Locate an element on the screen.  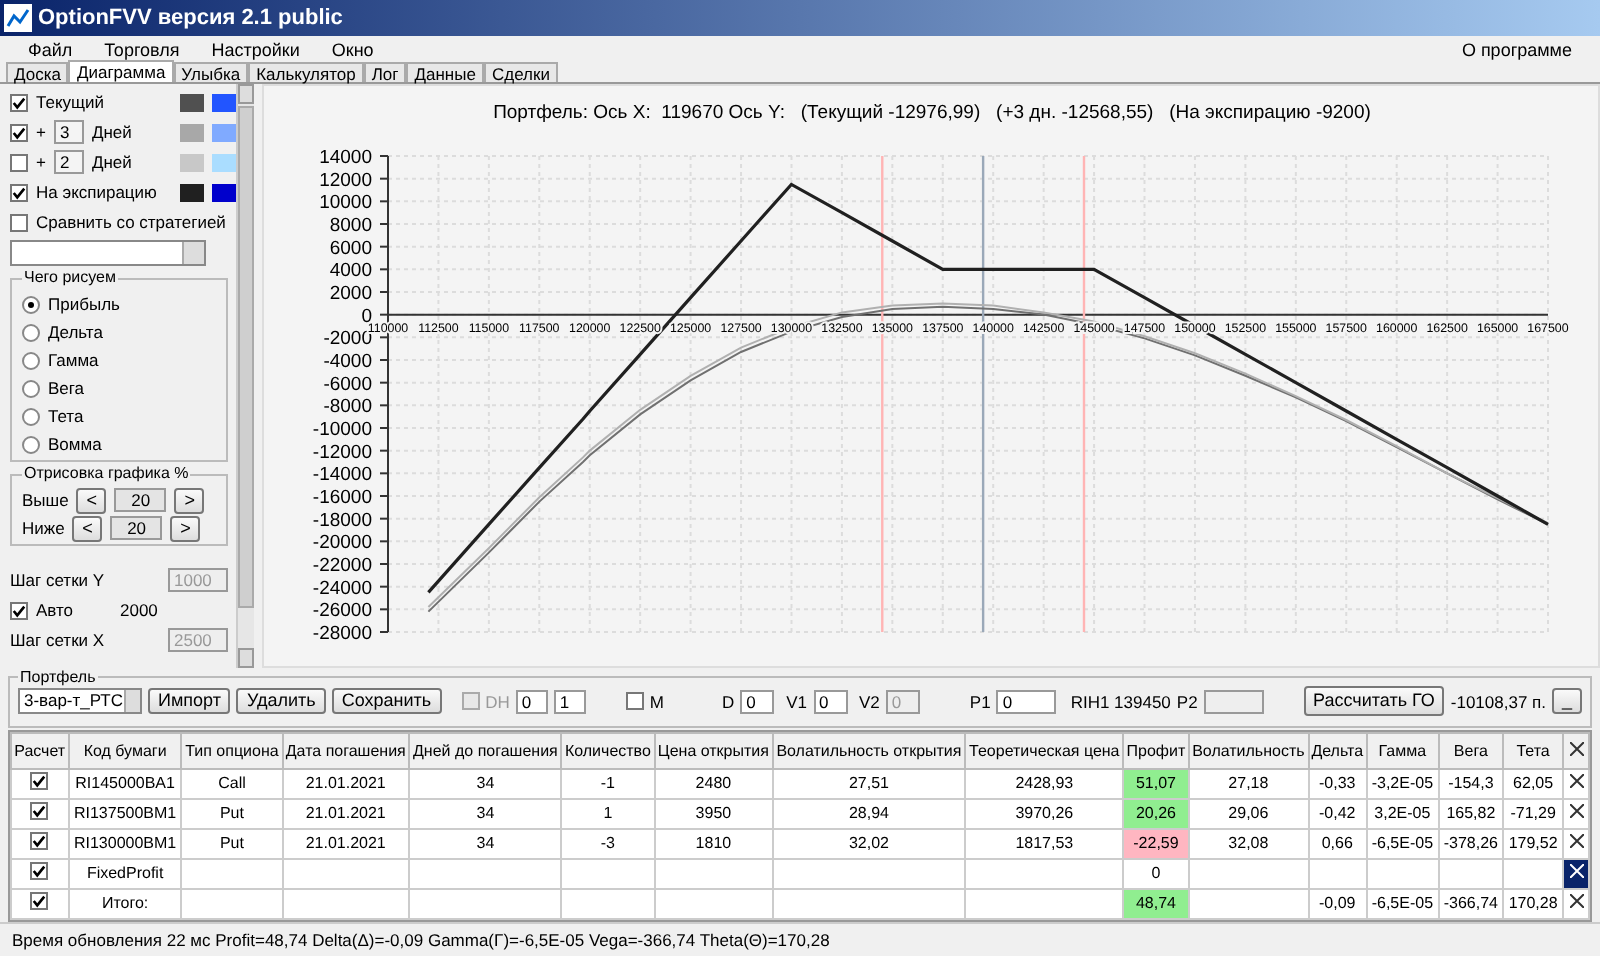
axis-label: -18000 is located at coordinates (342, 520).